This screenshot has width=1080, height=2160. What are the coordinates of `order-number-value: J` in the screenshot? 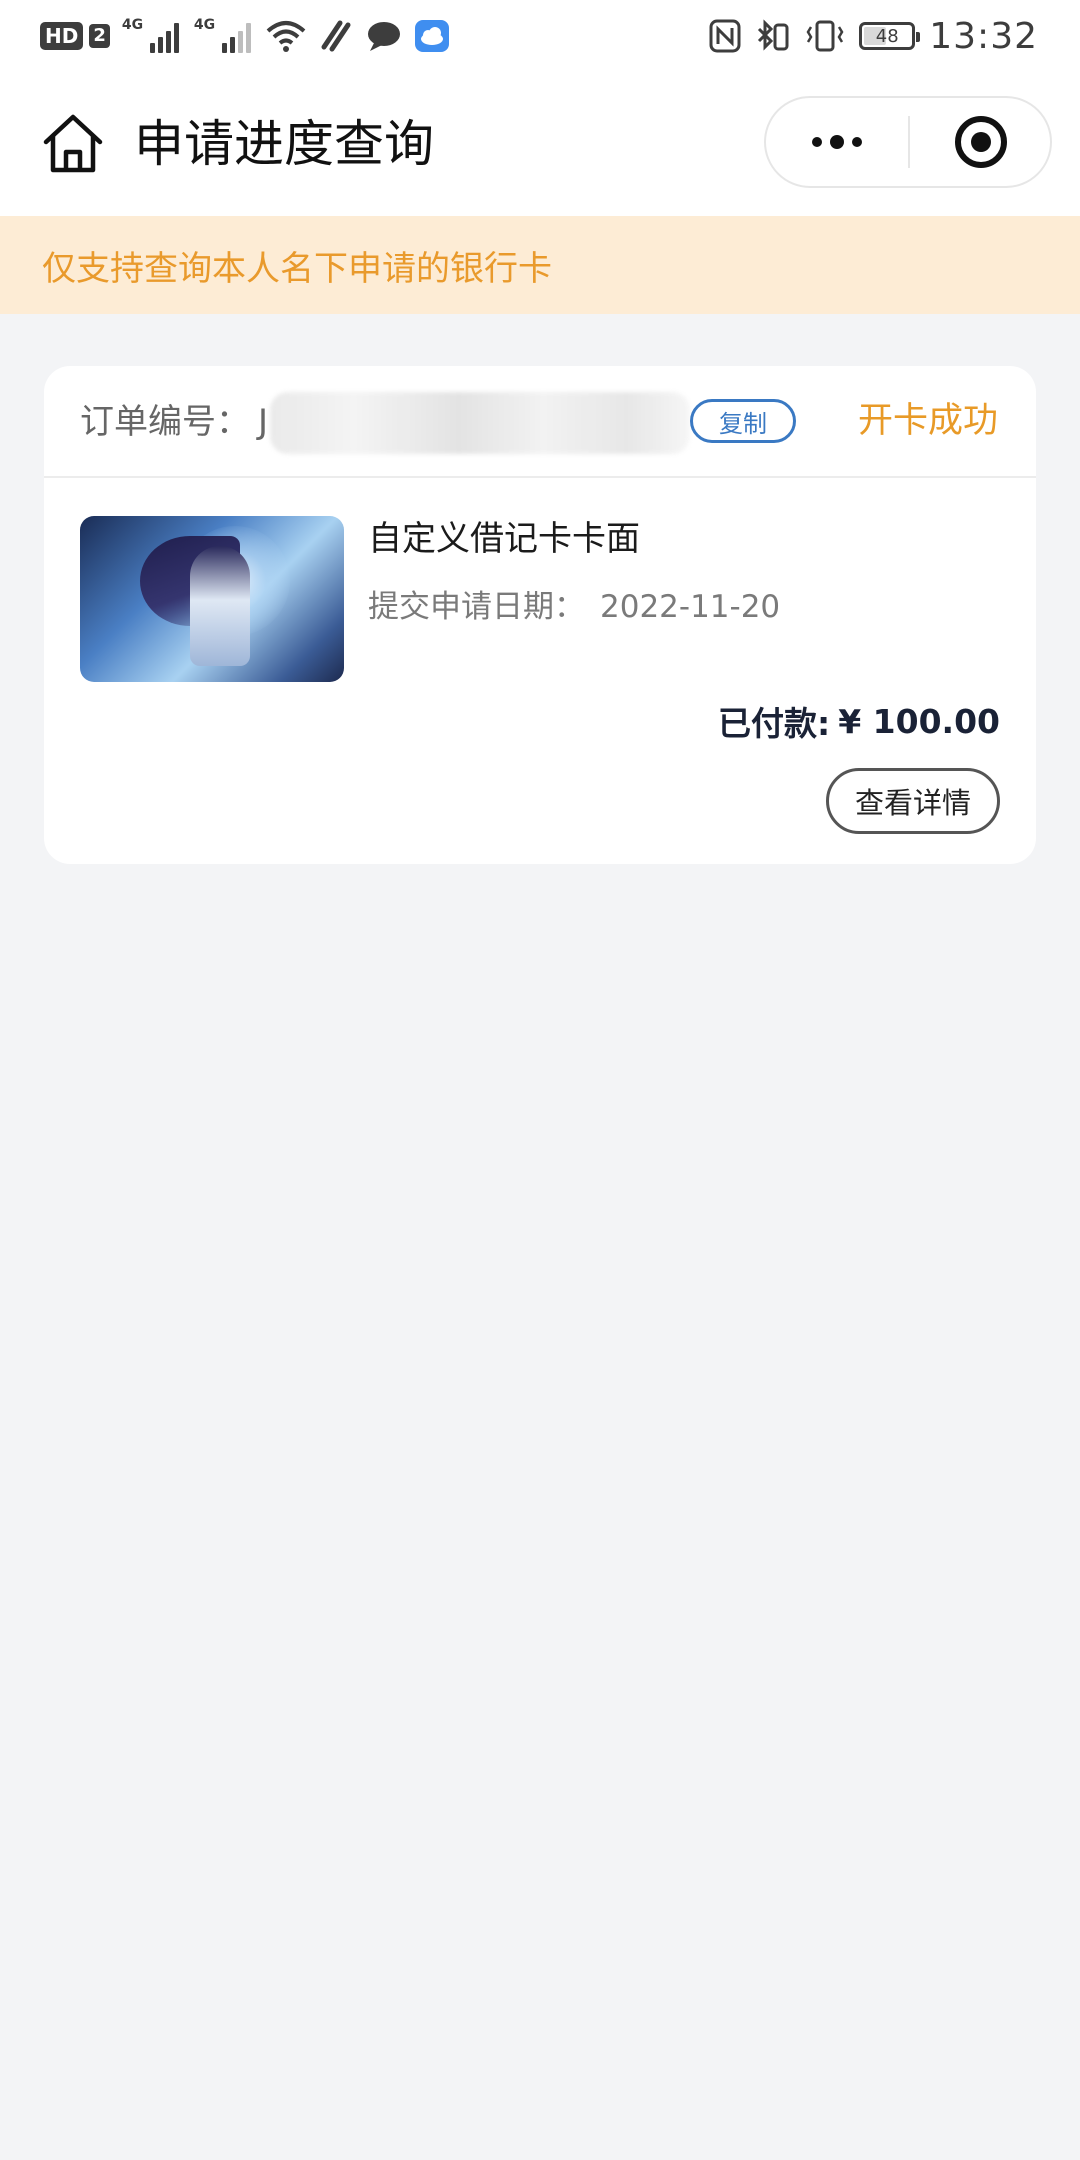 It's located at (263, 422).